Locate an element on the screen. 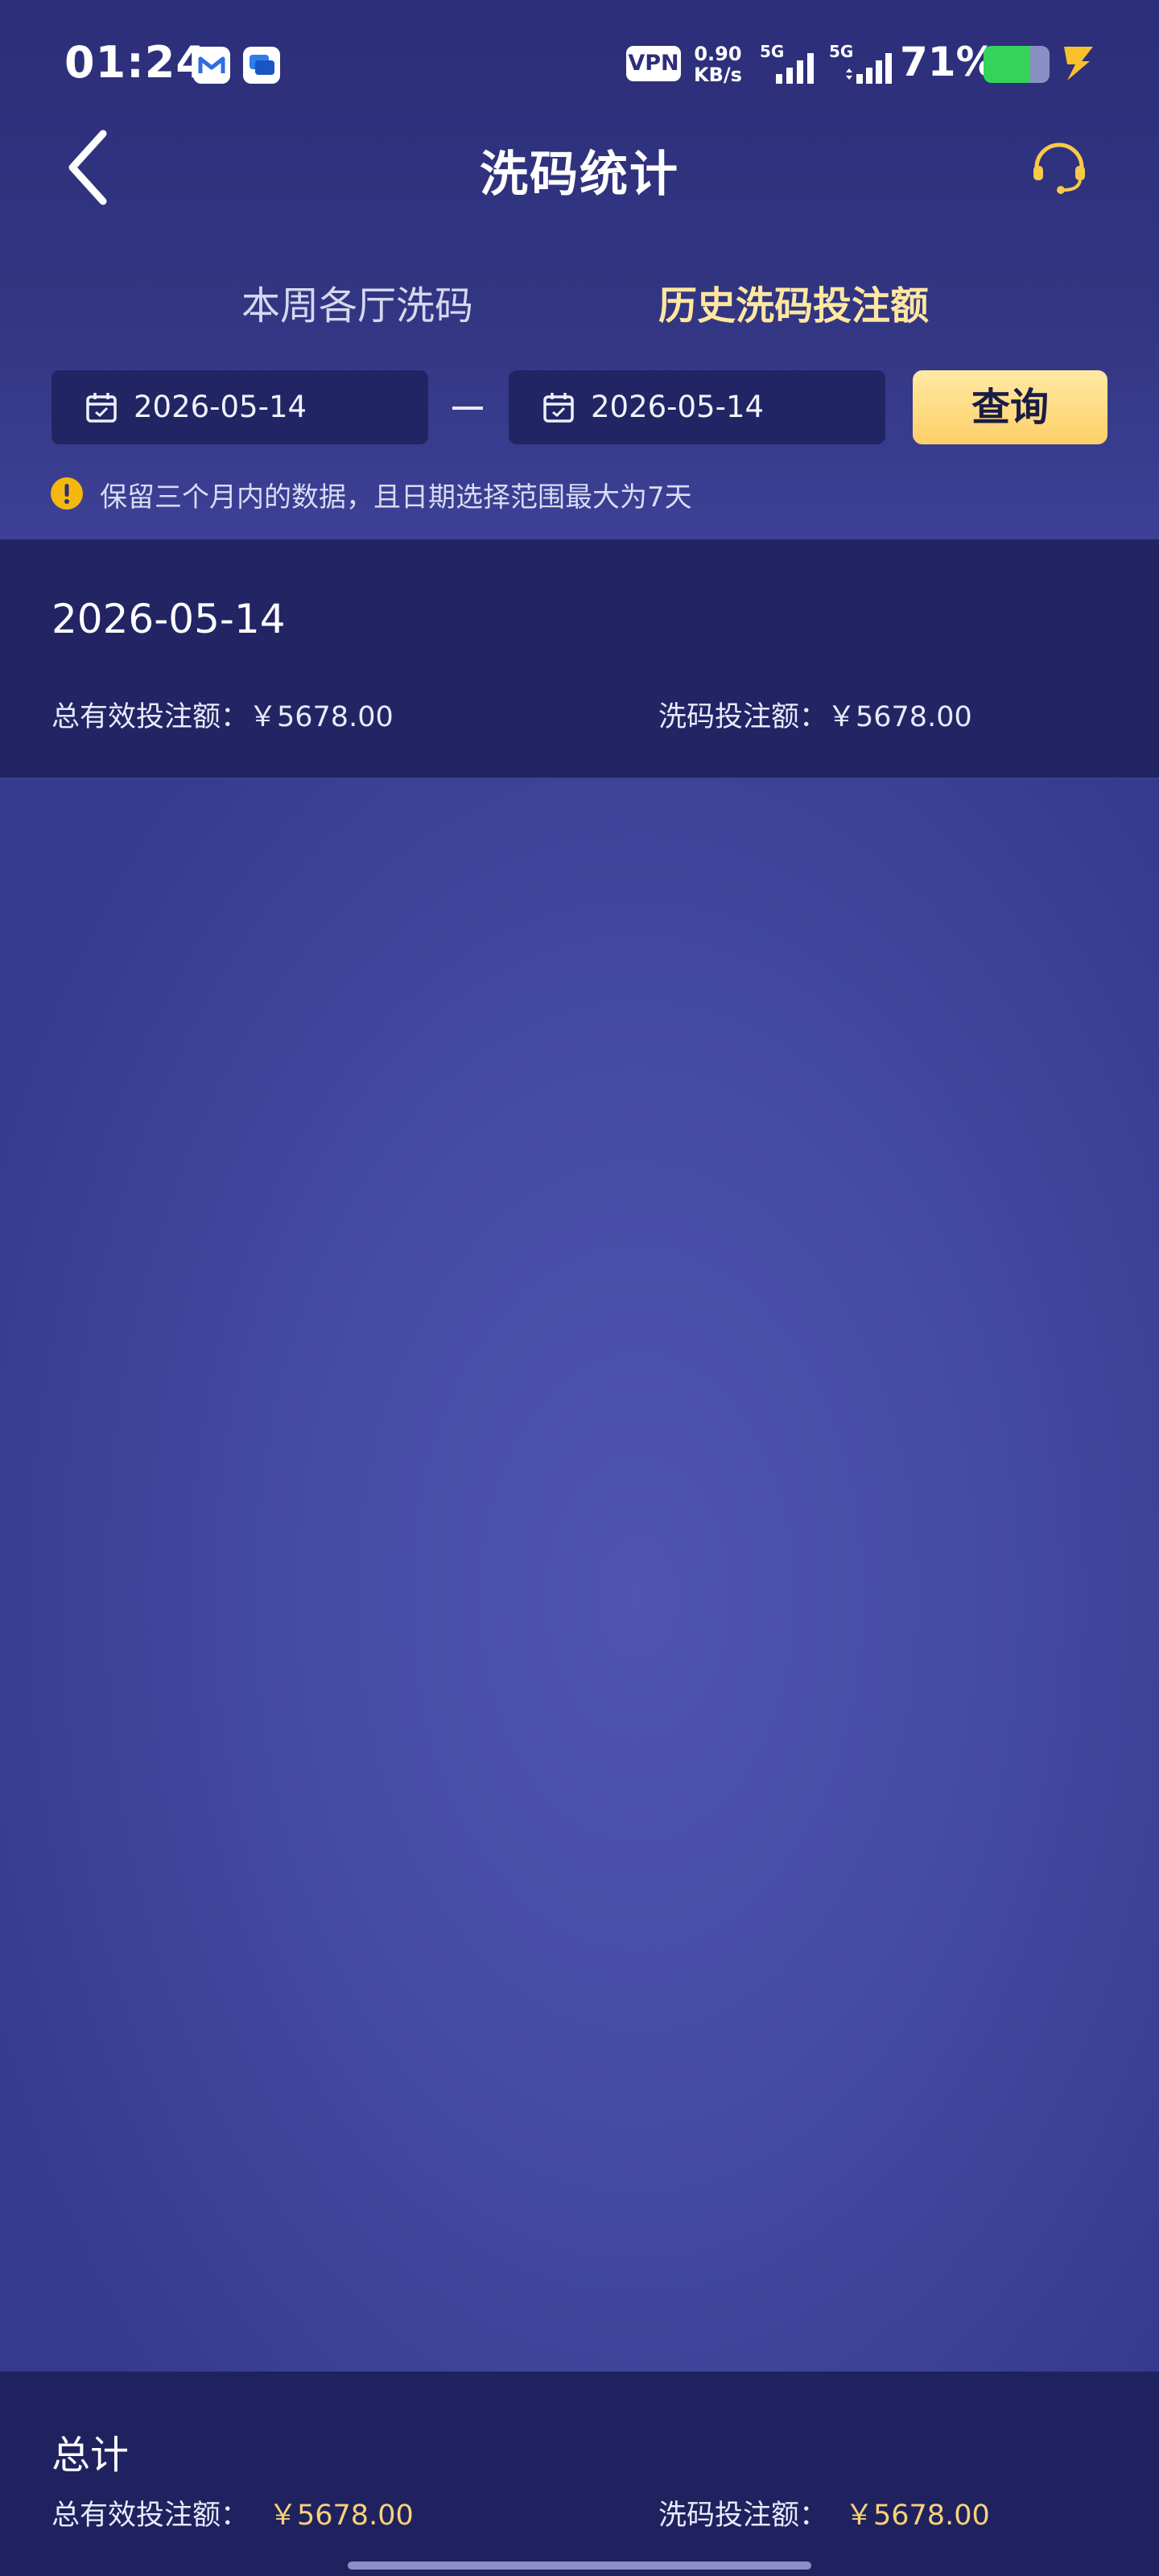 The image size is (1159, 2576). status-bar: 01:24 VPN 0.90 KB/s 5G 5G 71% is located at coordinates (579, 64).